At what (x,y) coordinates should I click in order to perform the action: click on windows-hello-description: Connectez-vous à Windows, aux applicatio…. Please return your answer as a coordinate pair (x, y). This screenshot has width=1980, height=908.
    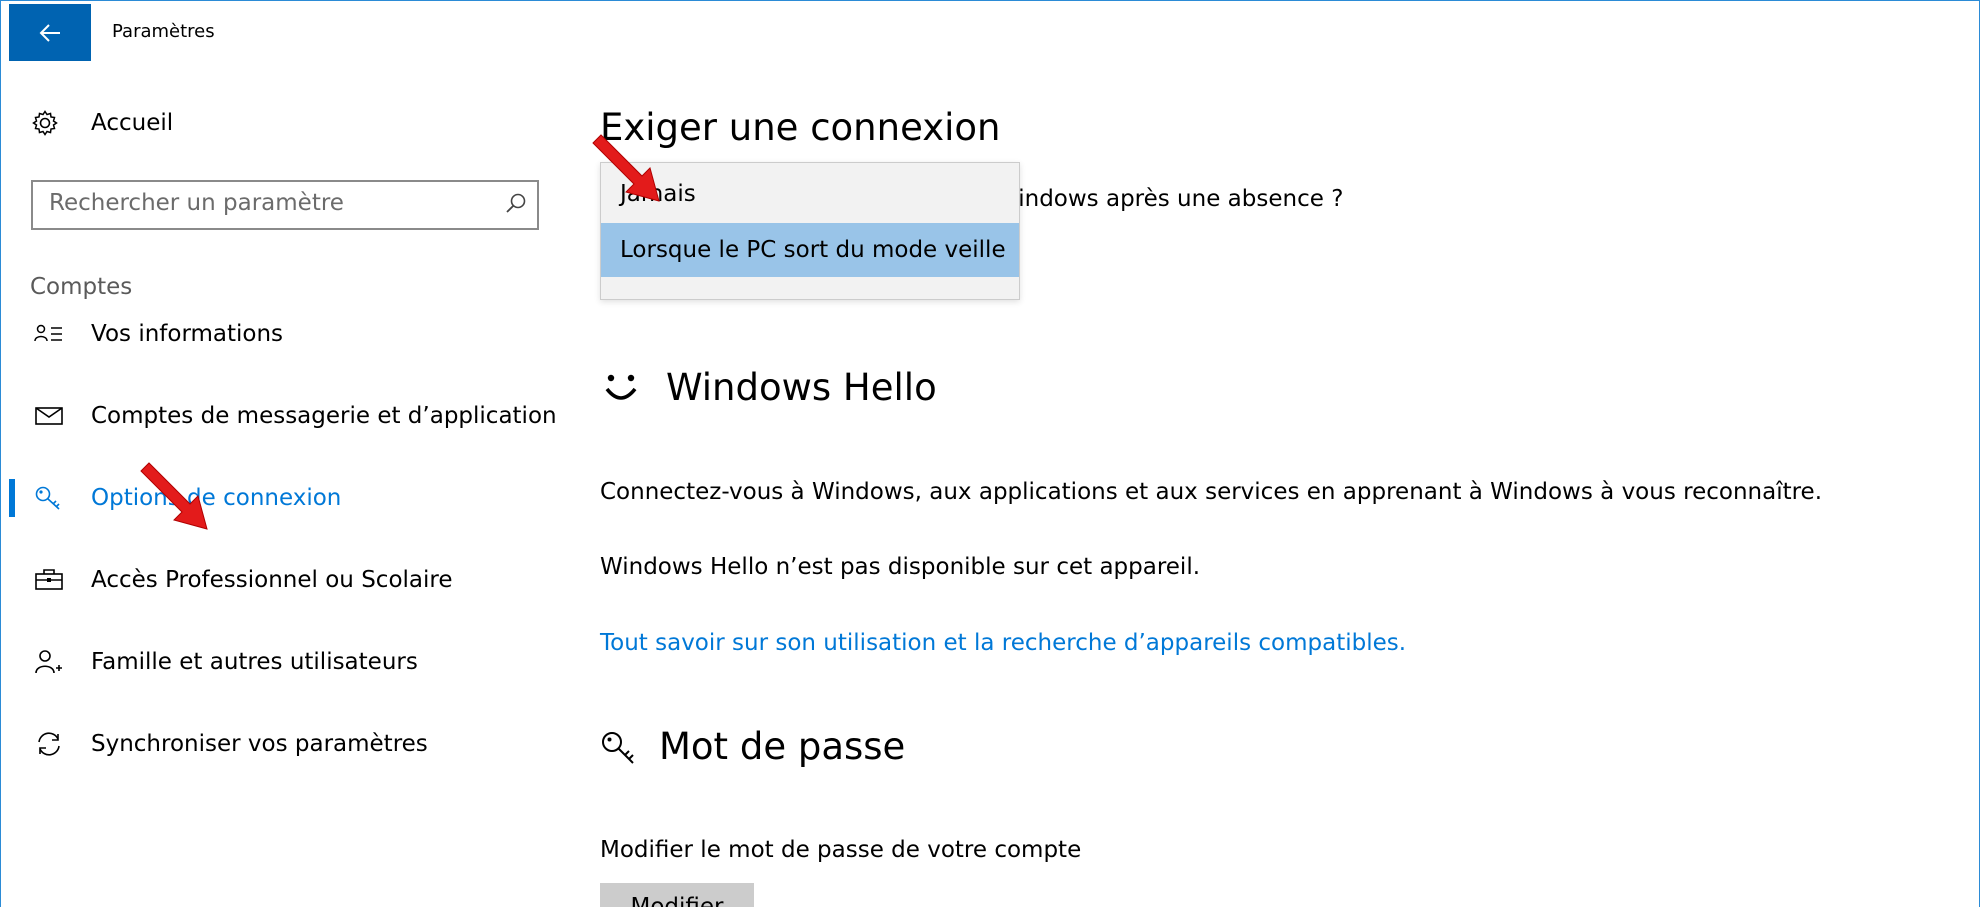
    Looking at the image, I should click on (1211, 492).